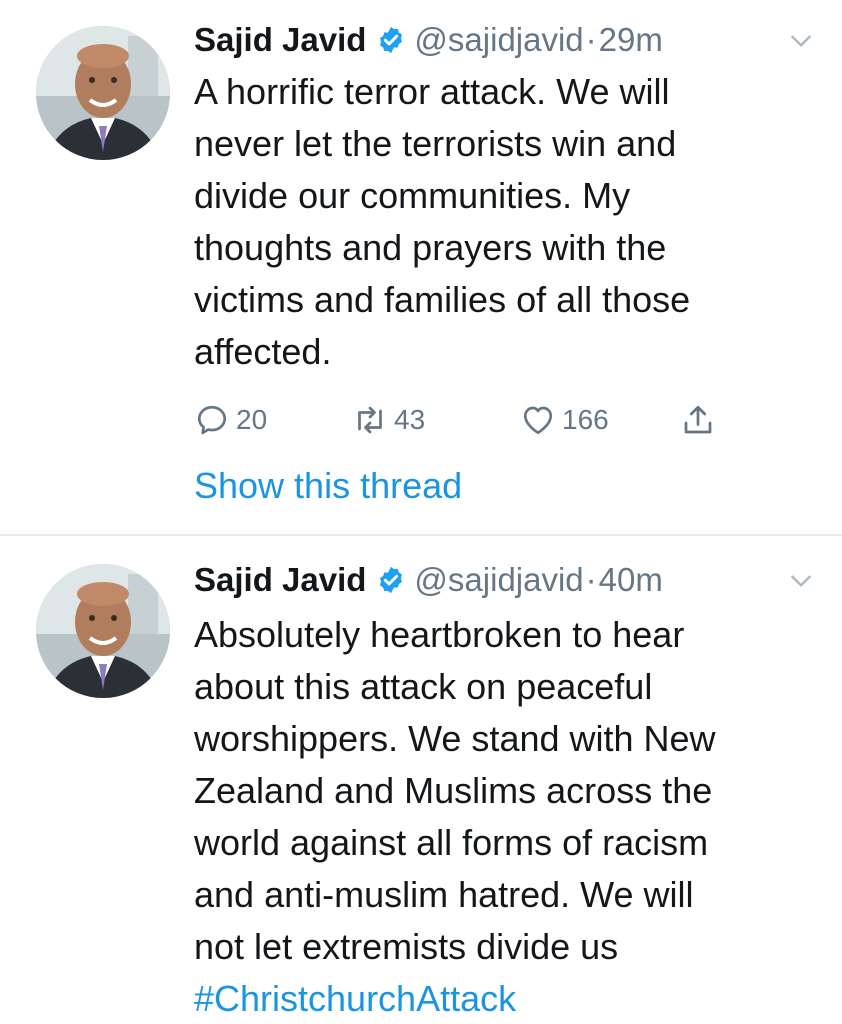 This screenshot has height=1024, width=842. I want to click on share-button, so click(698, 420).